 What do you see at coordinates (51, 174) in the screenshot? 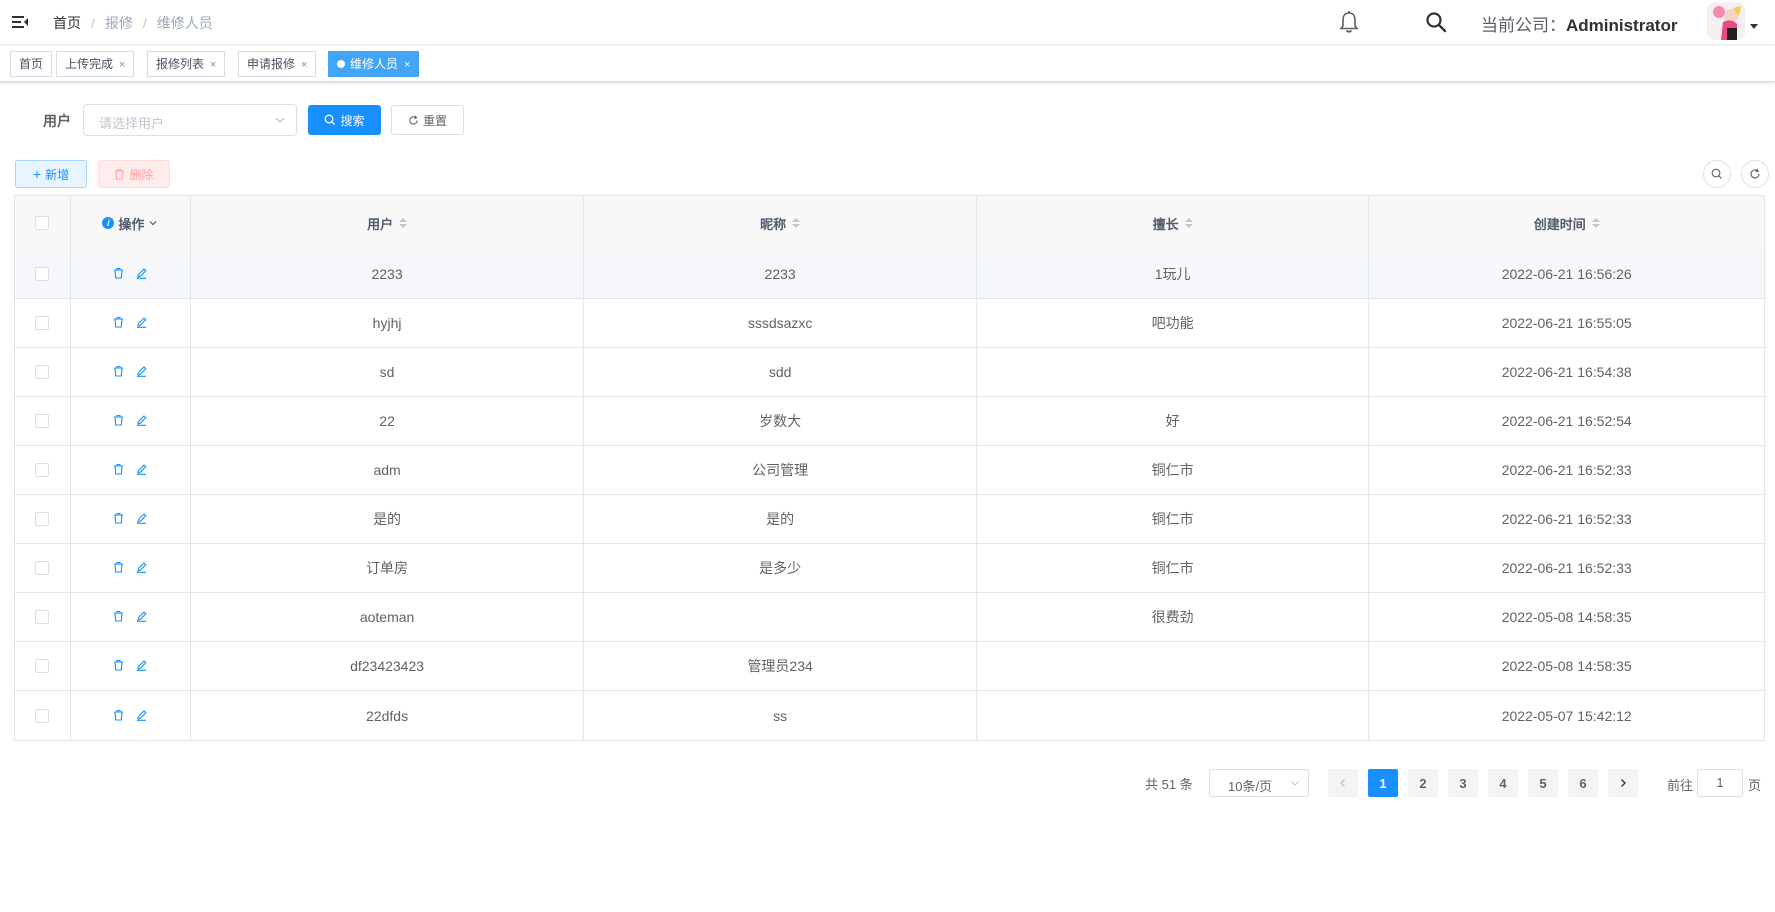
I see `add-button: + 新增` at bounding box center [51, 174].